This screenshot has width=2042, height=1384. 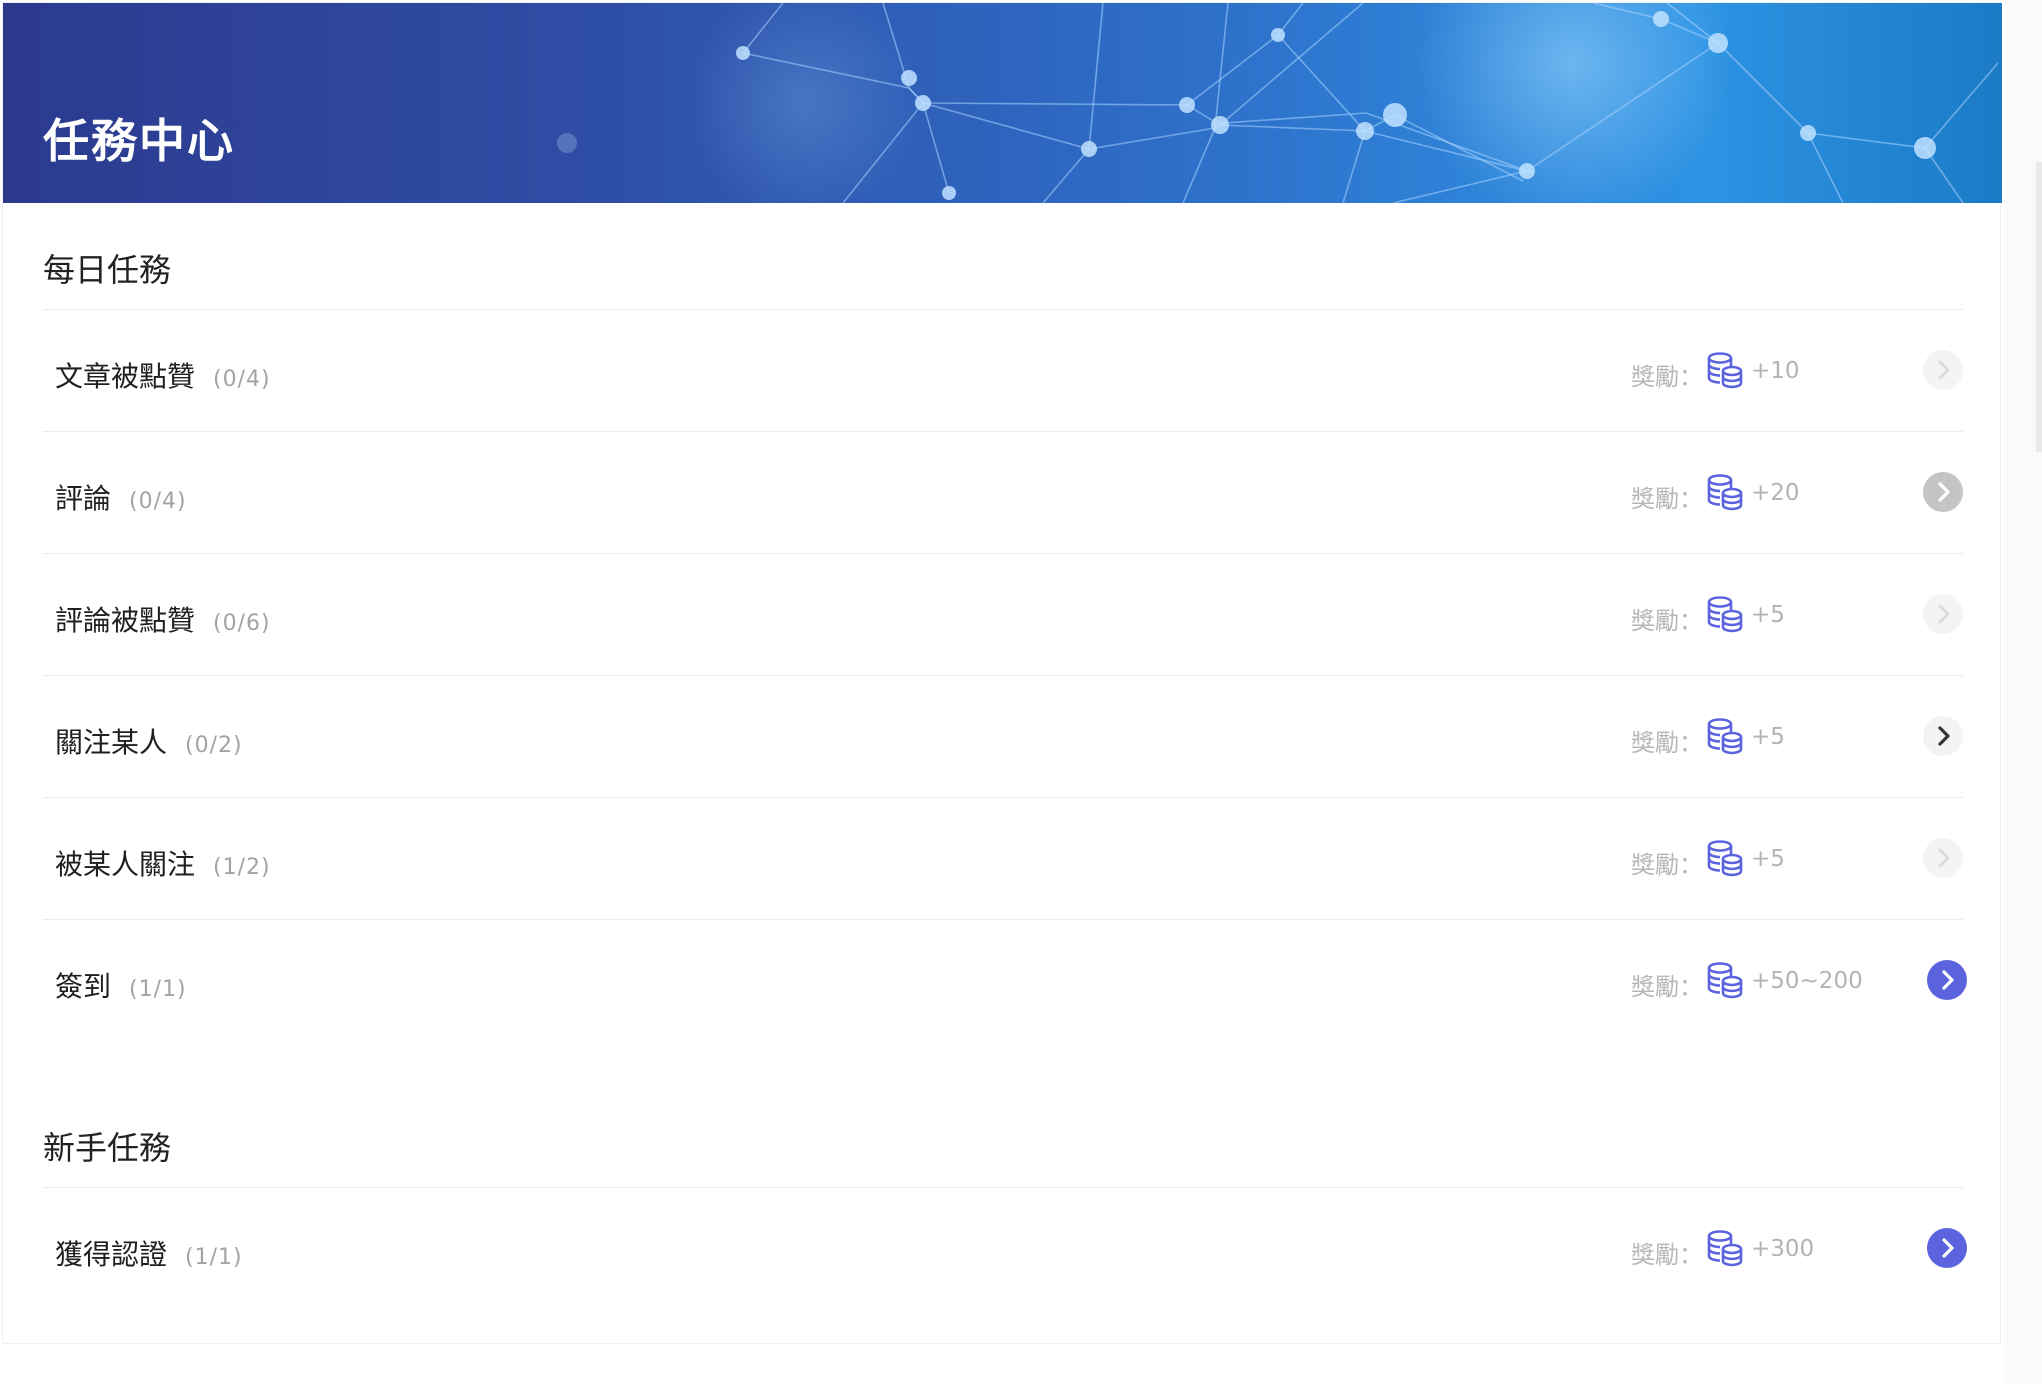 I want to click on section-title-newbie: 新手任務, so click(x=107, y=1148).